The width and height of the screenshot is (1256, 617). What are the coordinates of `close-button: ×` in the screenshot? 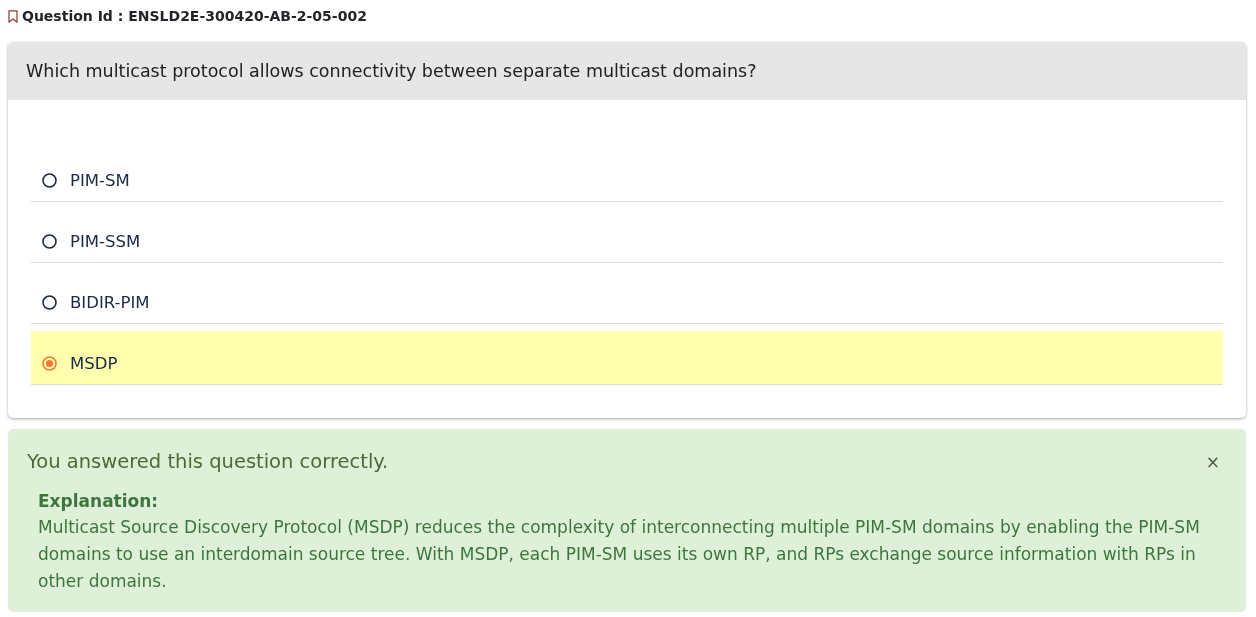 It's located at (1212, 462).